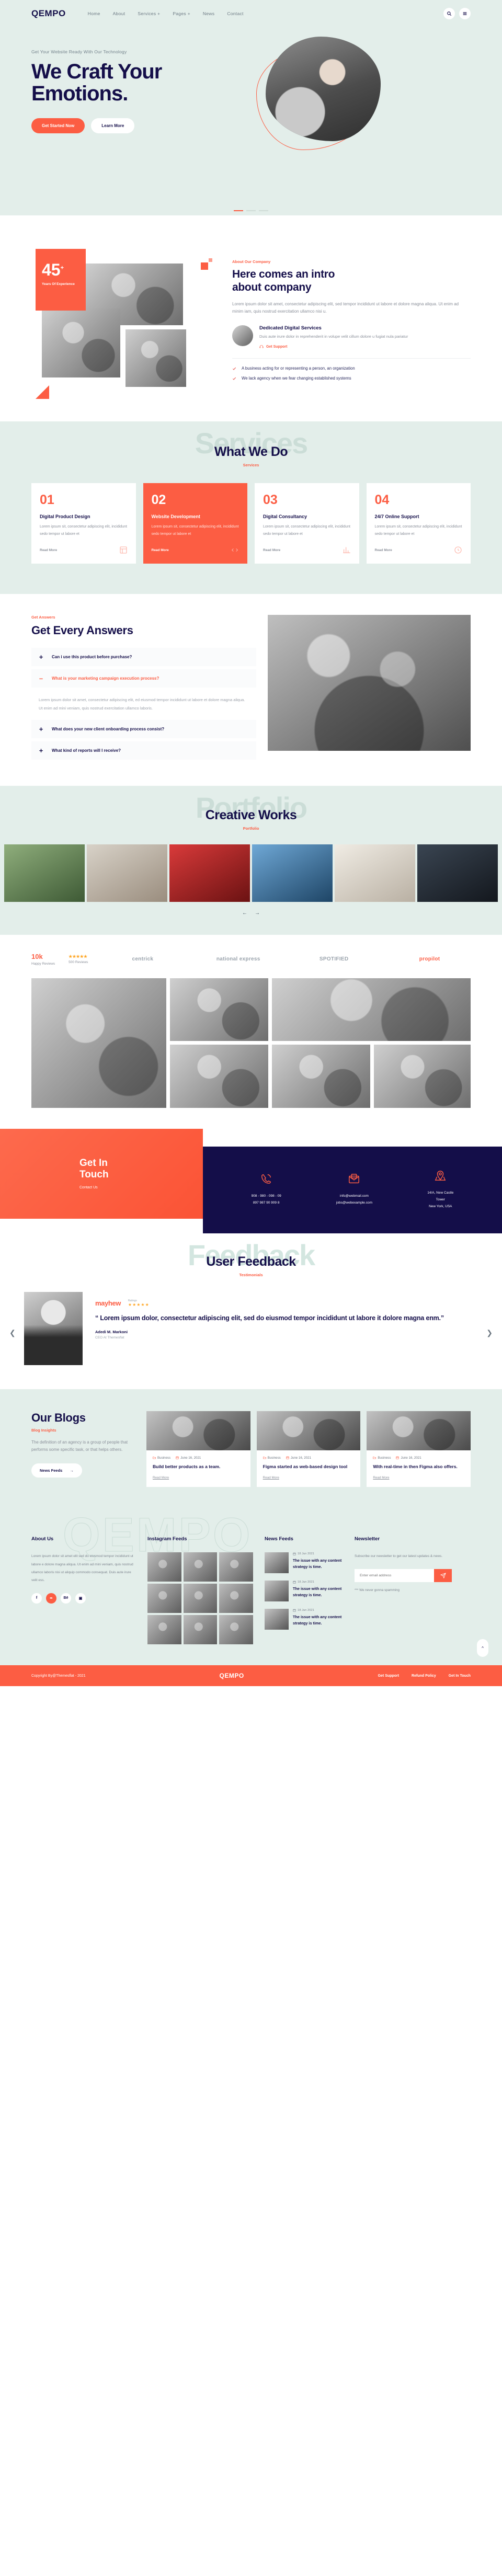 The height and width of the screenshot is (2576, 502). Describe the element at coordinates (94, 13) in the screenshot. I see `nav-item-home: Home` at that location.